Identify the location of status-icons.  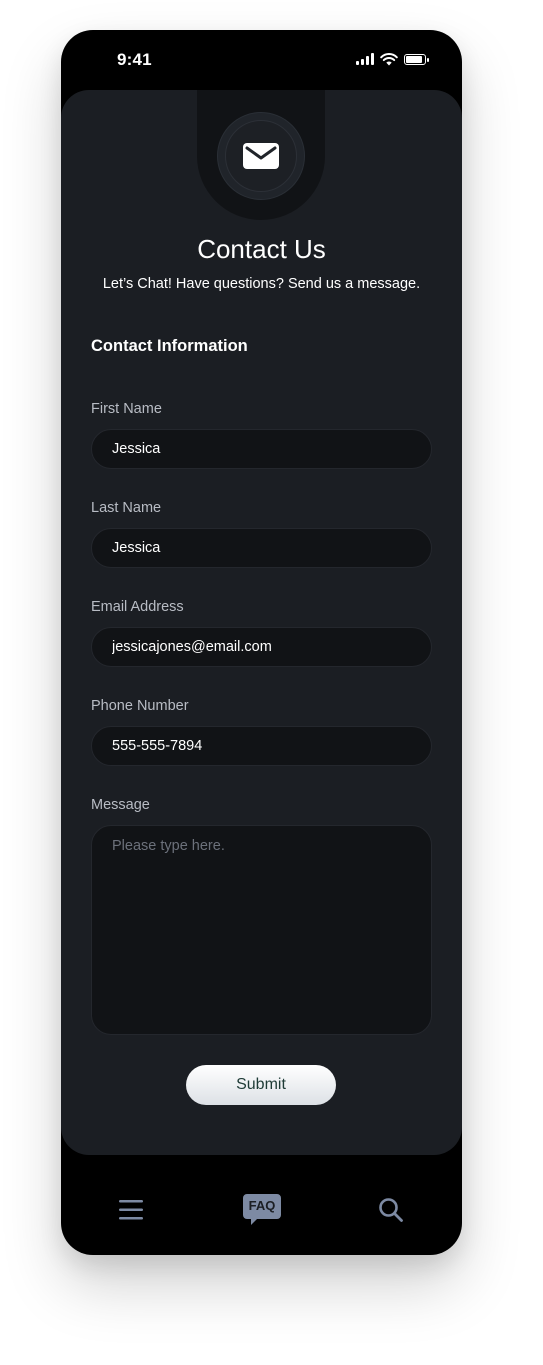
(392, 59).